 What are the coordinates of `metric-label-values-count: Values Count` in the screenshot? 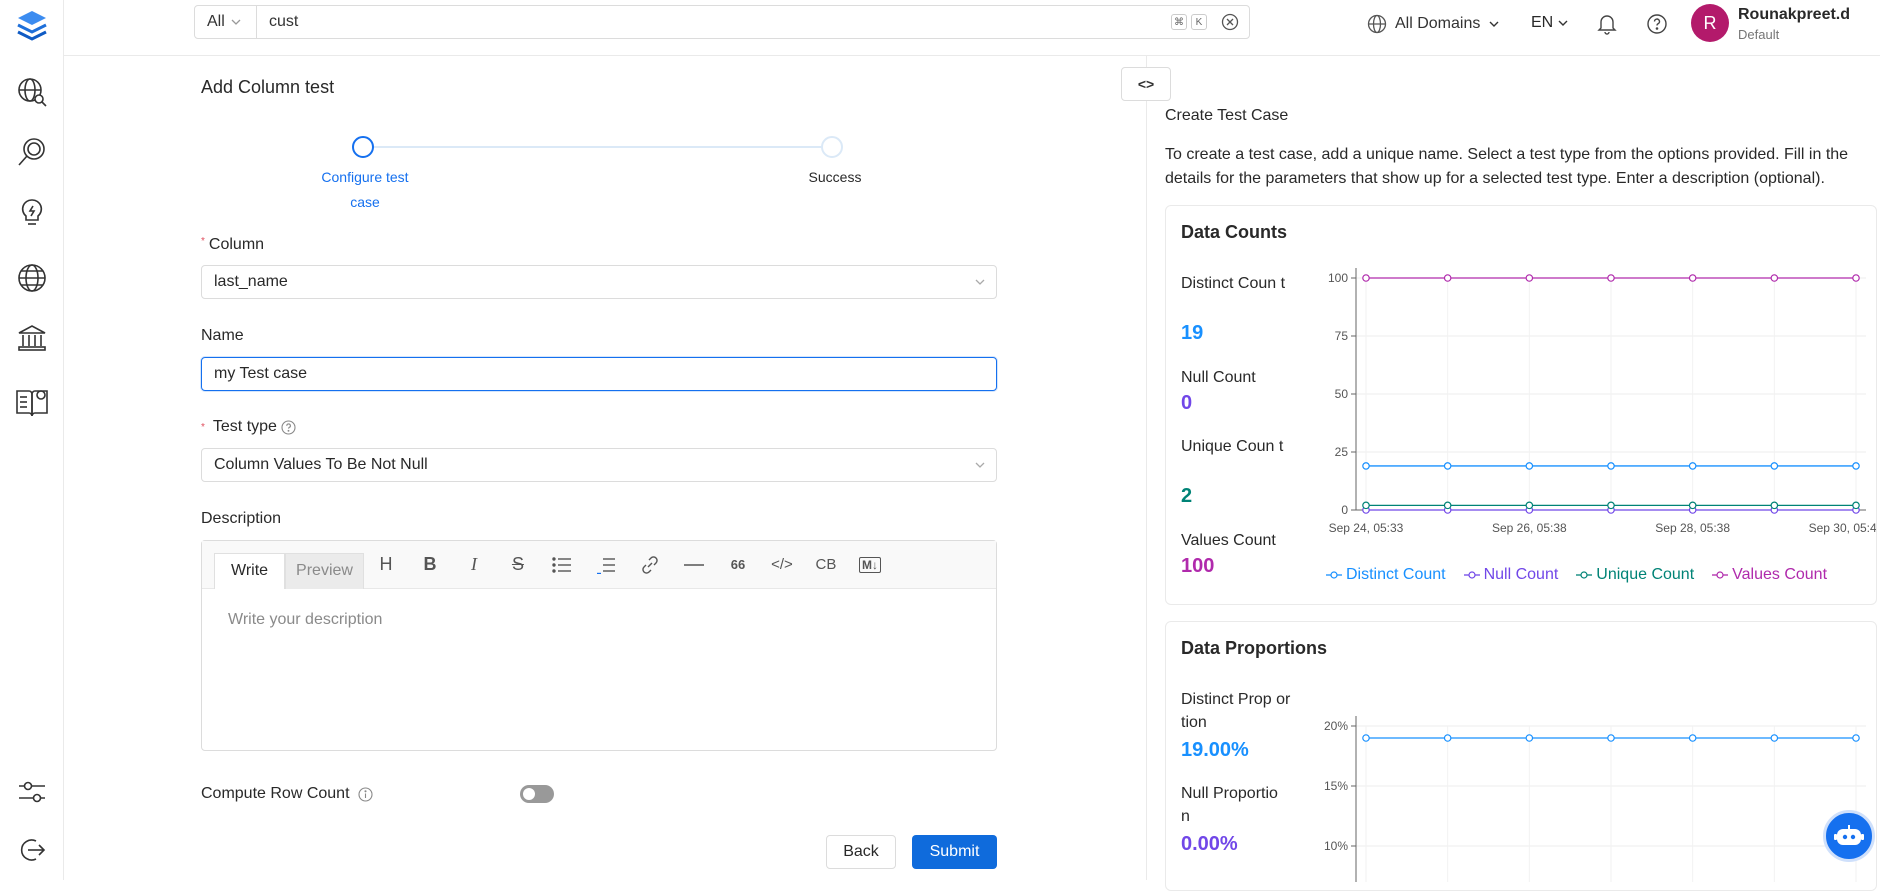 It's located at (1228, 540).